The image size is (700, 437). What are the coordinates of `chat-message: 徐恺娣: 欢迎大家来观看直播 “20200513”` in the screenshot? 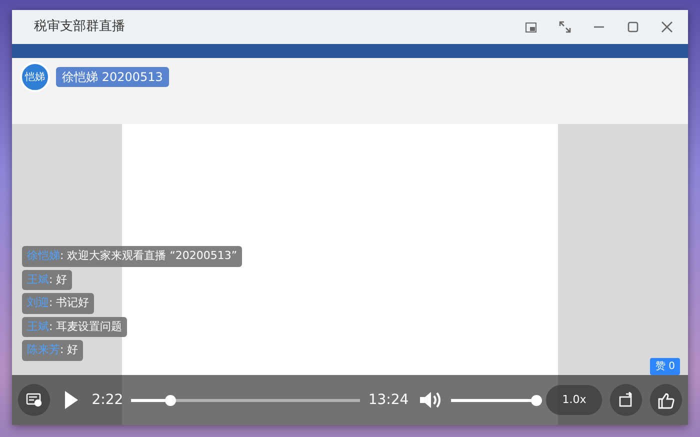 It's located at (132, 256).